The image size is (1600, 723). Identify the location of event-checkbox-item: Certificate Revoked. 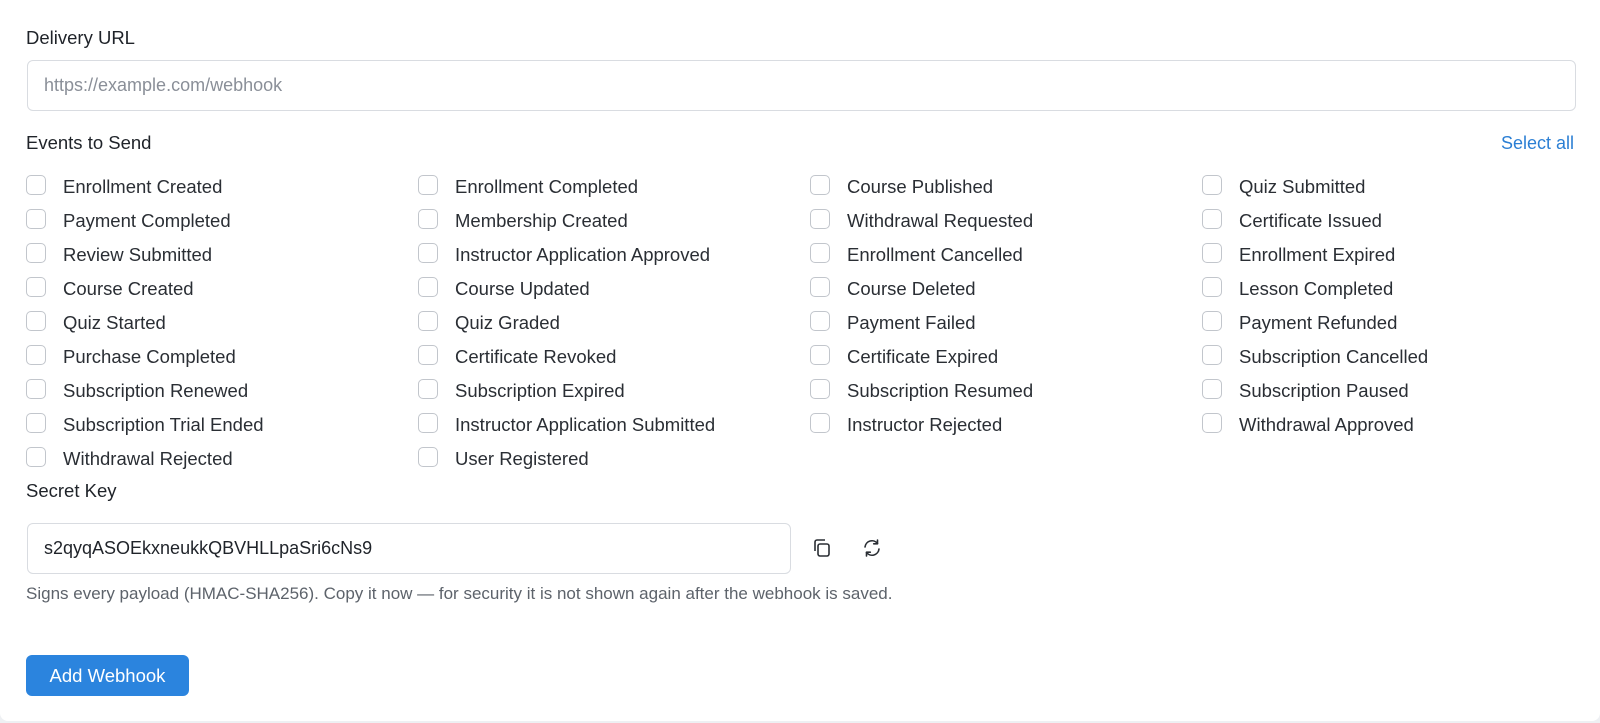
(614, 357).